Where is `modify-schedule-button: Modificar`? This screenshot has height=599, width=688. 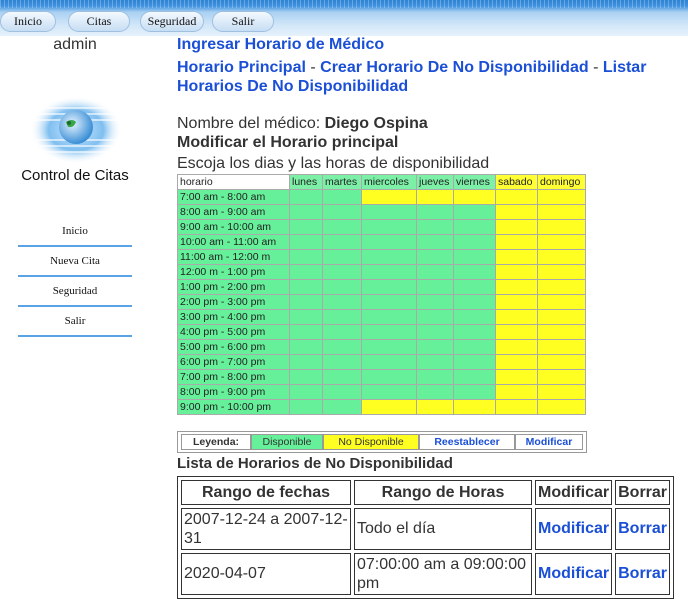
modify-schedule-button: Modificar is located at coordinates (549, 442).